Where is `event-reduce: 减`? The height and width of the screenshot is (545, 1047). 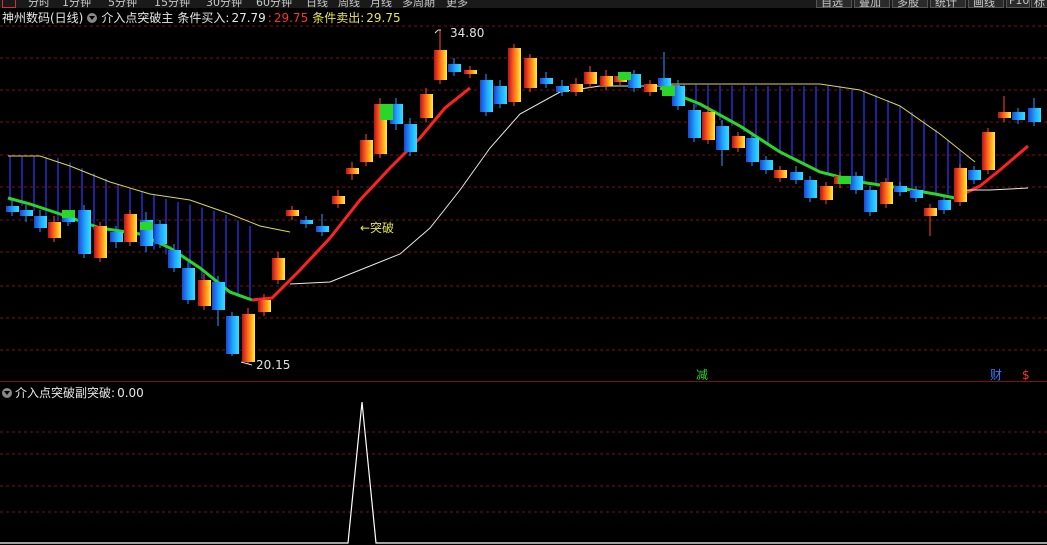
event-reduce: 减 is located at coordinates (702, 375).